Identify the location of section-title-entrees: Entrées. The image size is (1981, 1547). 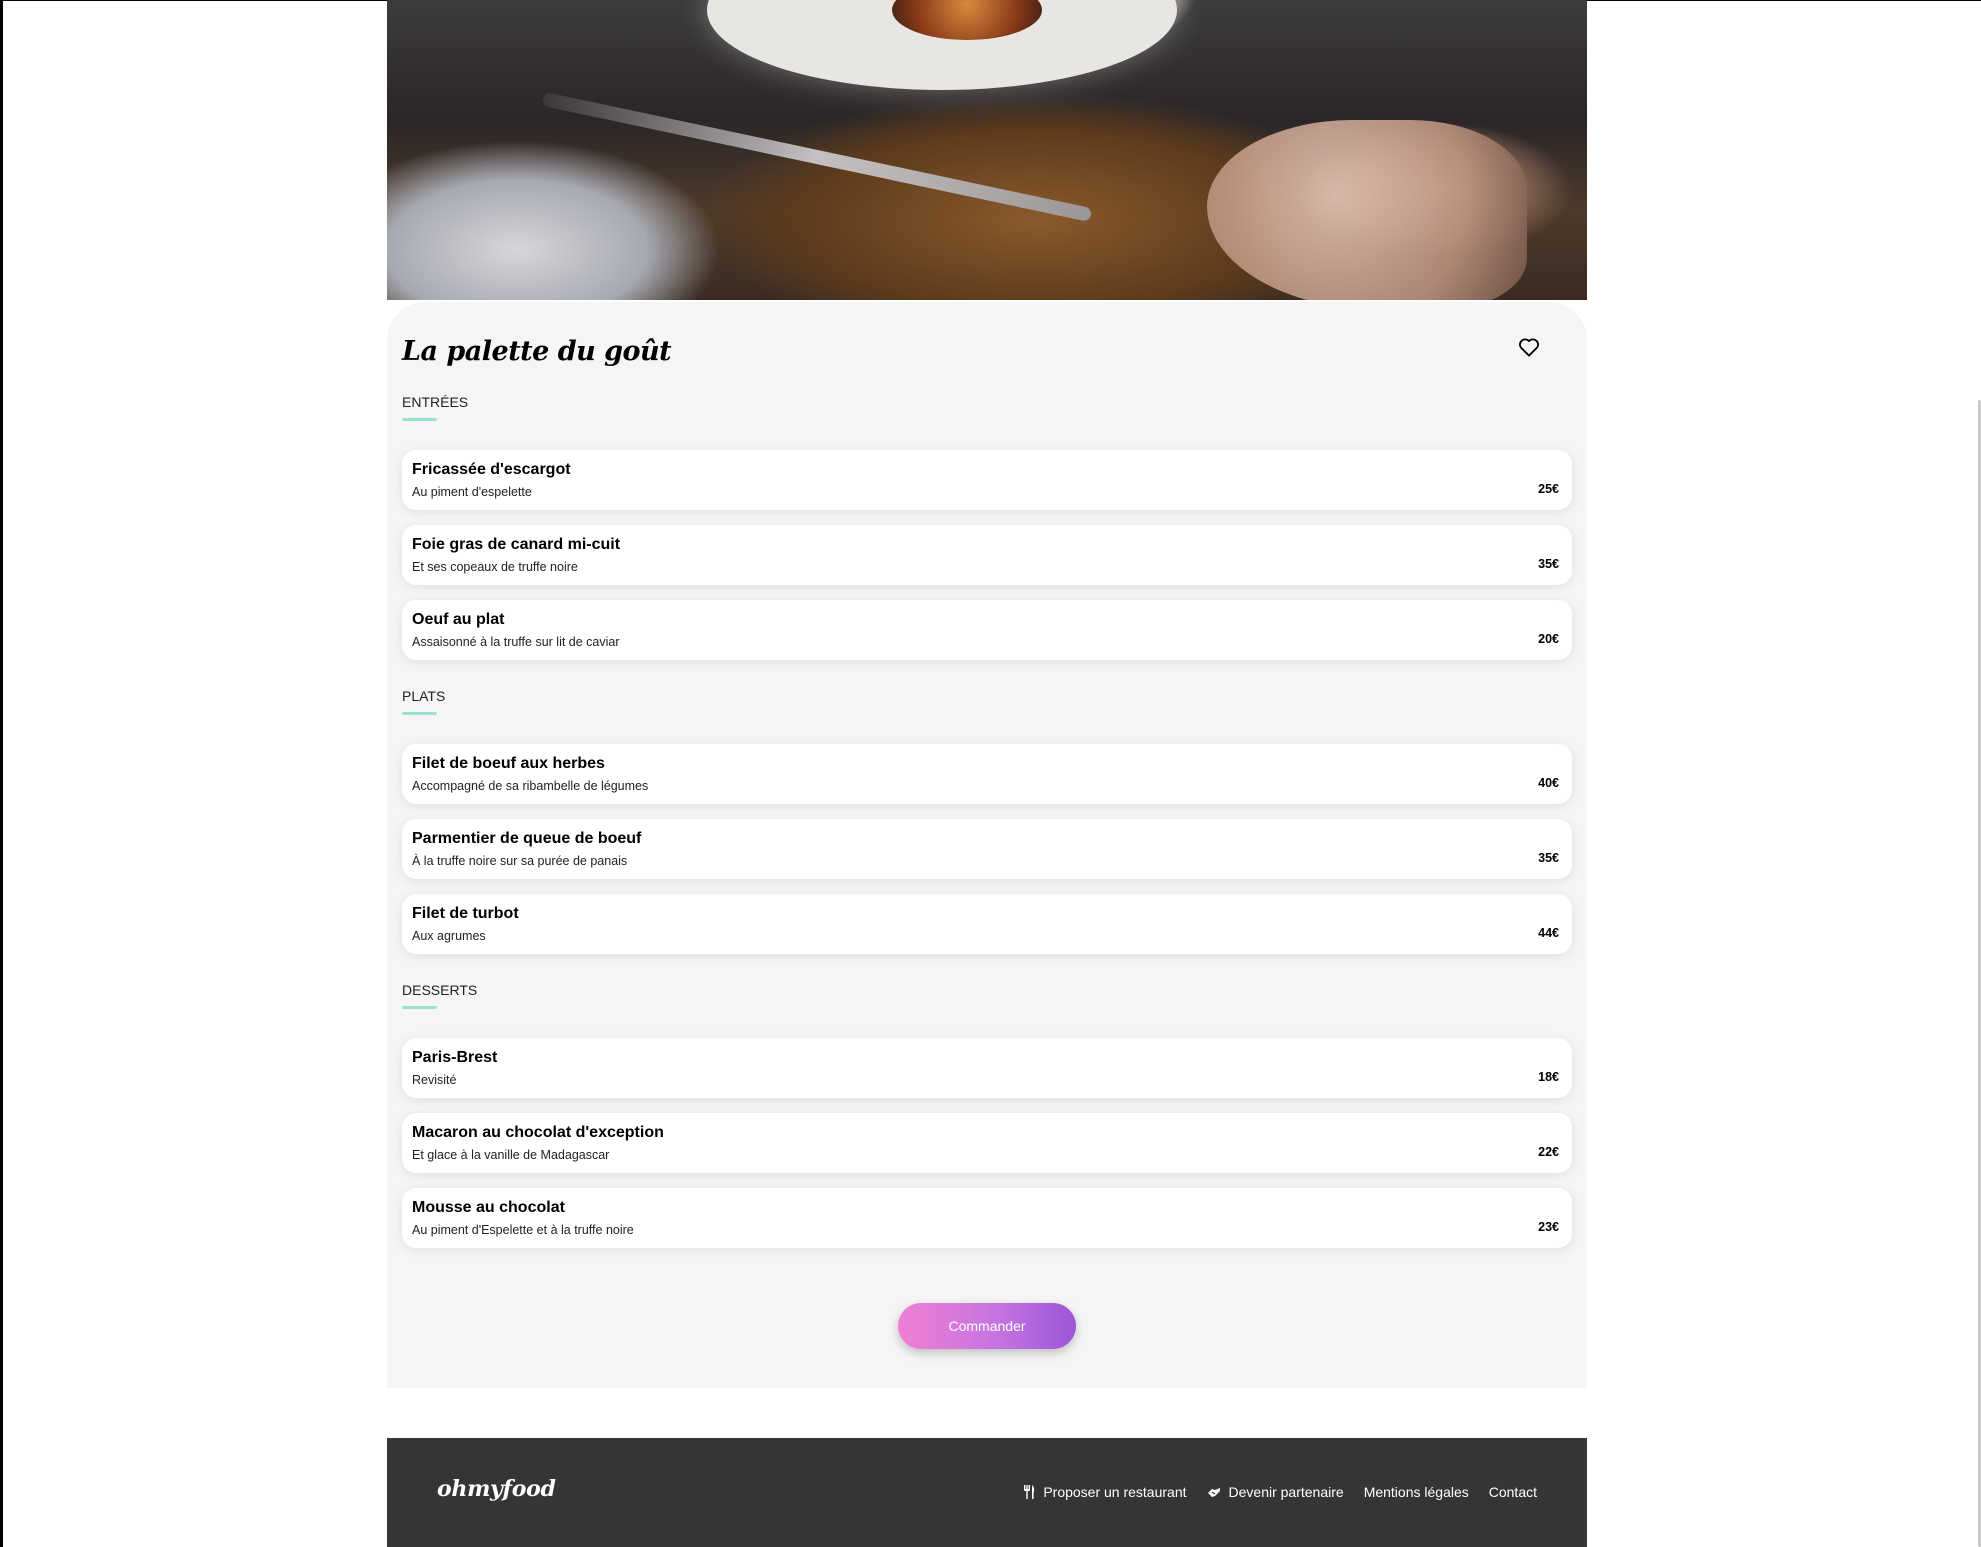
(435, 407).